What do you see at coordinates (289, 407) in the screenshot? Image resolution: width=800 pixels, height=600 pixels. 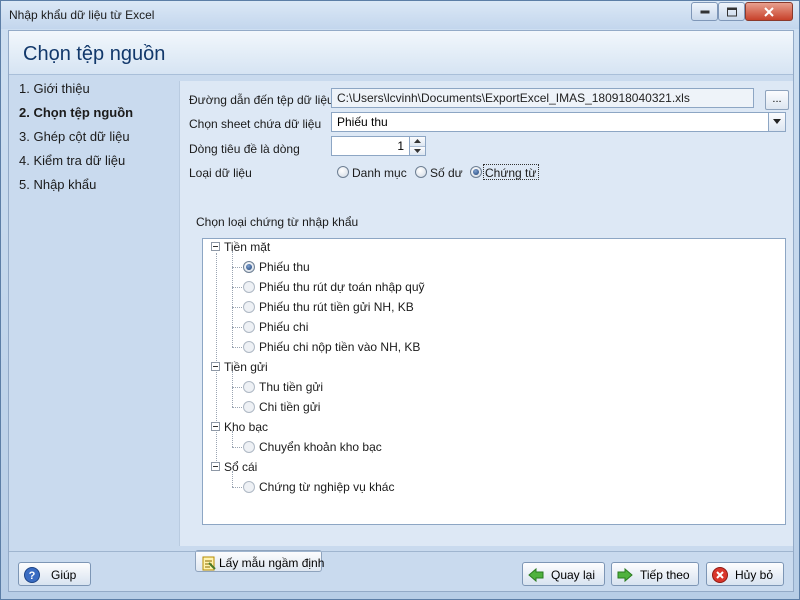 I see `item-deposit-out: Chi tiền gửi` at bounding box center [289, 407].